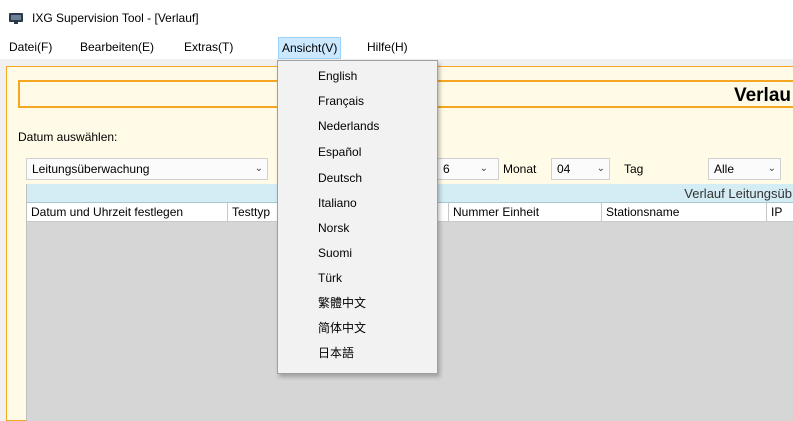 This screenshot has width=793, height=421. I want to click on month-label: Monat, so click(520, 169).